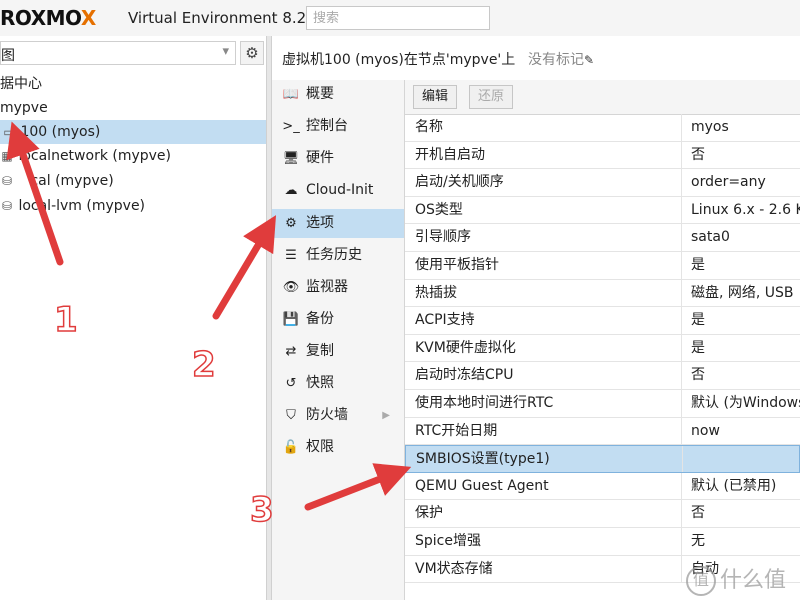 The width and height of the screenshot is (800, 600). Describe the element at coordinates (602, 238) in the screenshot. I see `option-row: 引导顺序 sata0` at that location.